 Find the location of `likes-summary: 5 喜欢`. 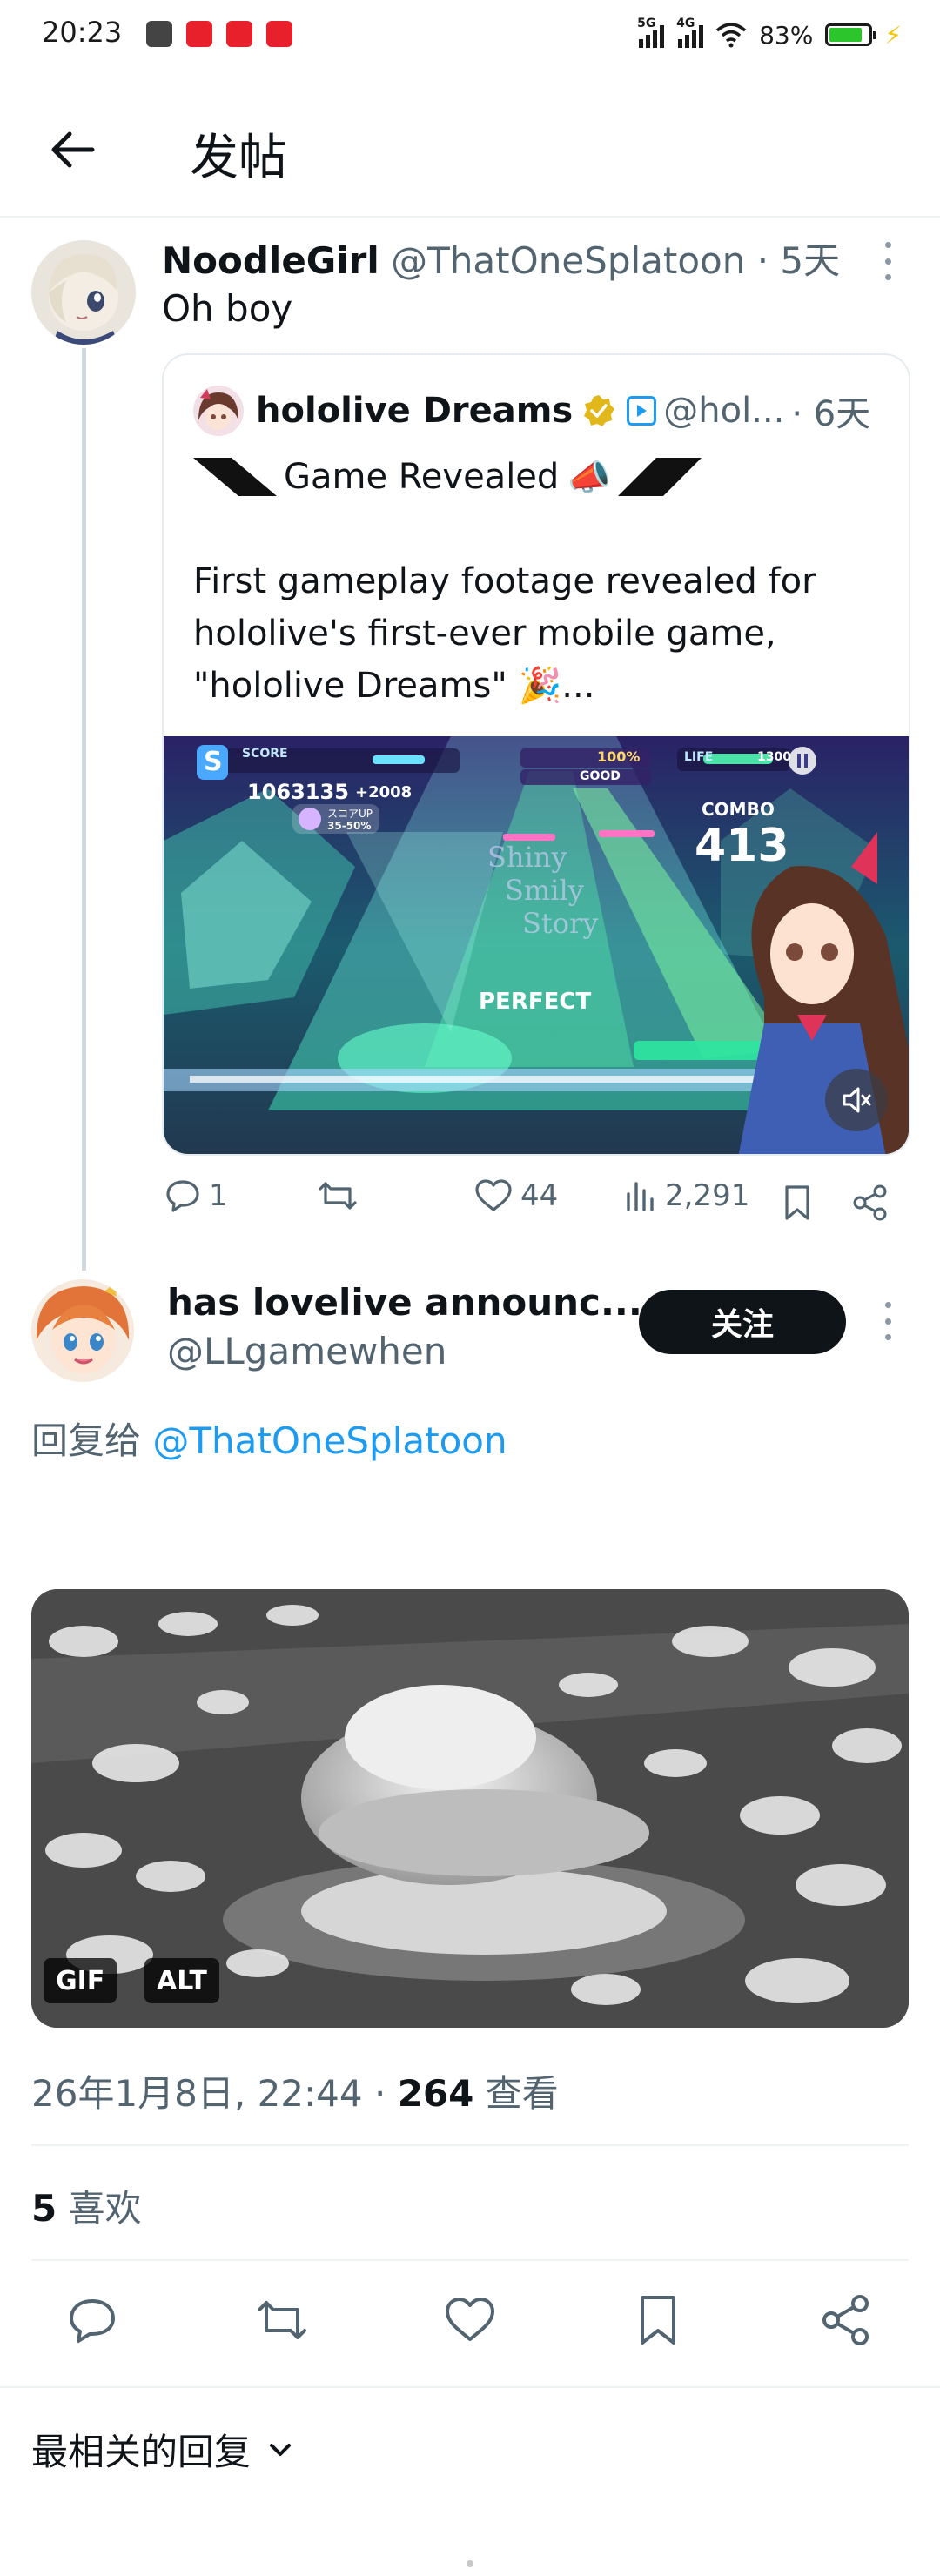

likes-summary: 5 喜欢 is located at coordinates (86, 2205).